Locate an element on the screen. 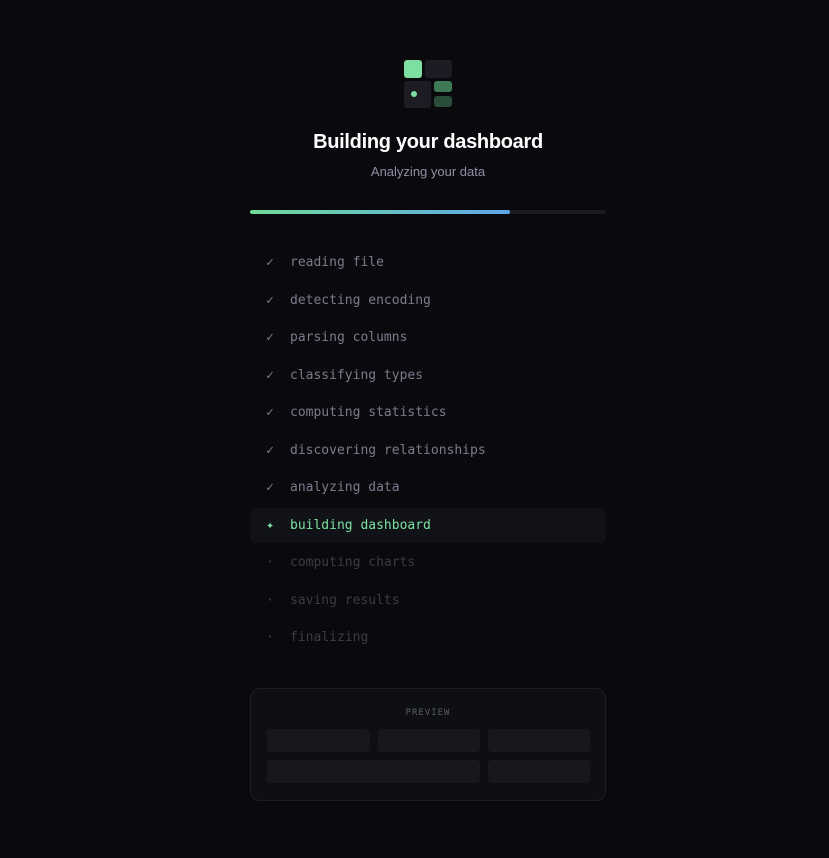 The width and height of the screenshot is (829, 858). sparkle-icon: ✦ is located at coordinates (270, 525).